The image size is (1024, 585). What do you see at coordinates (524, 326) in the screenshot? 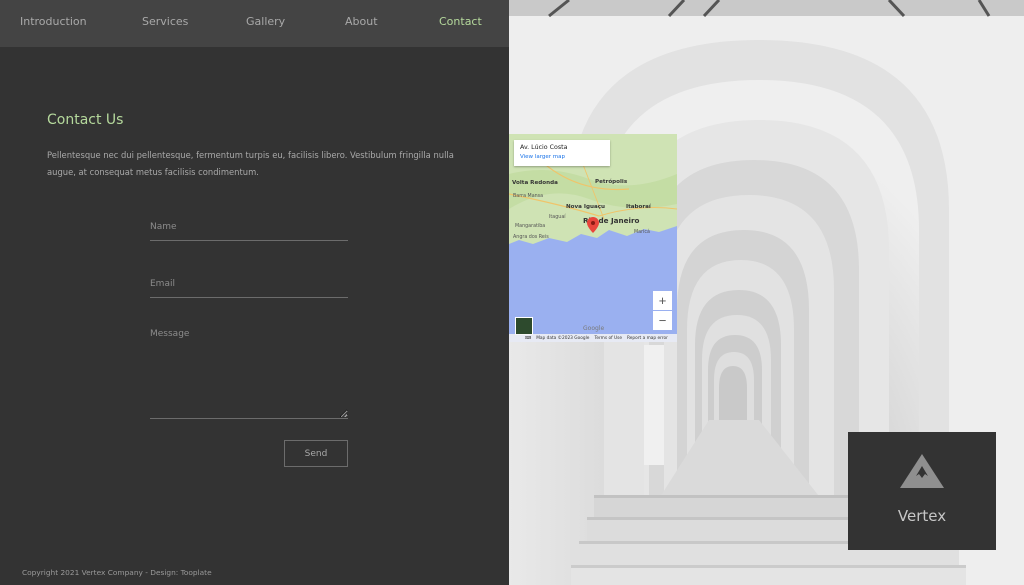
I see `satellite-toggle-thumbnail` at bounding box center [524, 326].